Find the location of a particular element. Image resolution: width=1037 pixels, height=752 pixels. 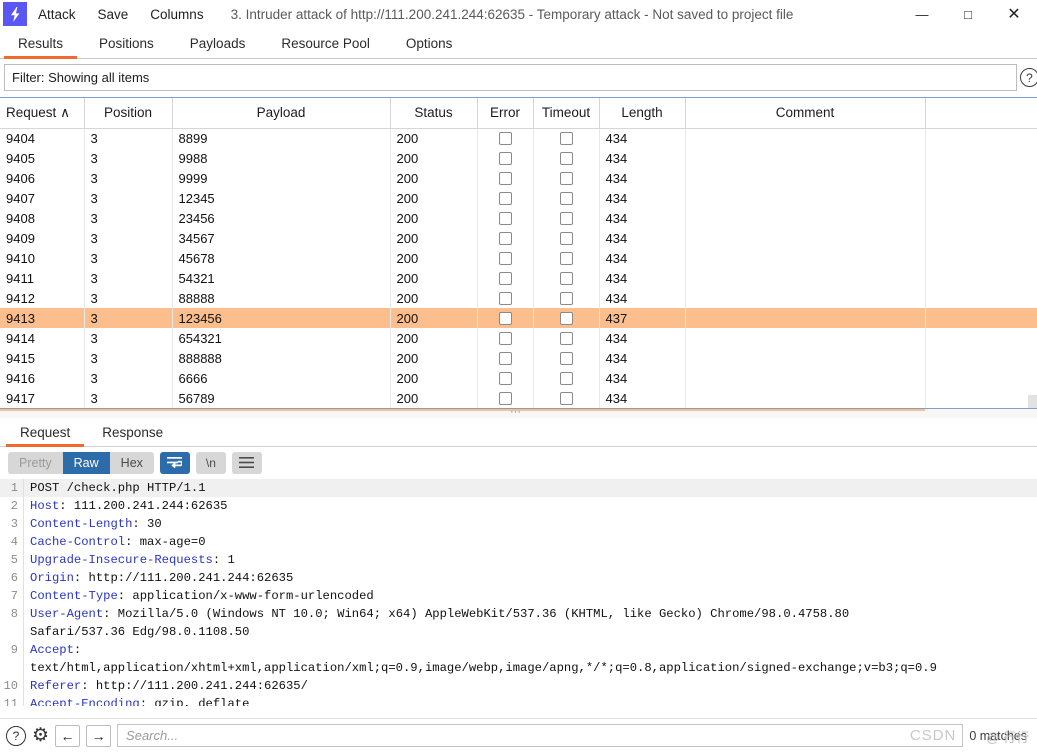

tab-payloads: Payloads is located at coordinates (218, 43).